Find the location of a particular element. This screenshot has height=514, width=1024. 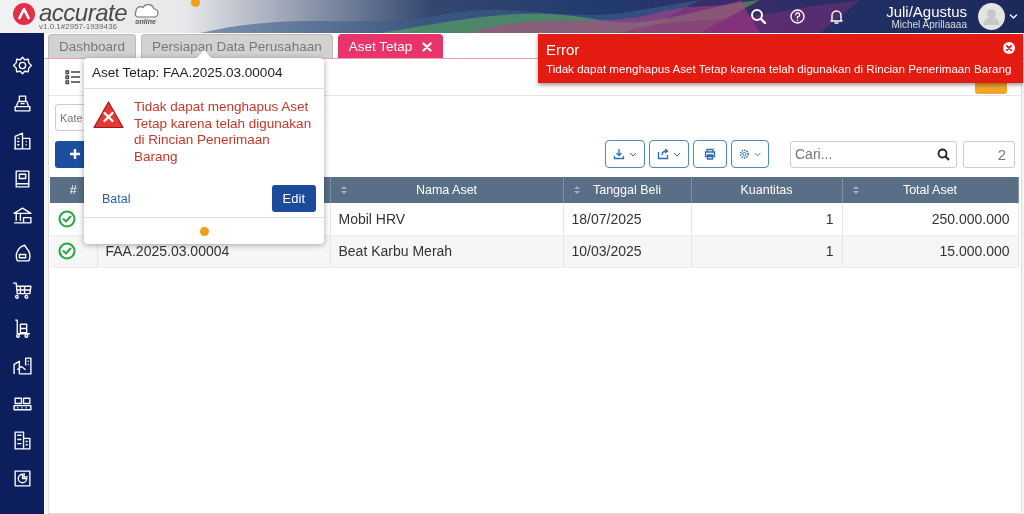

building-icon is located at coordinates (22, 140).